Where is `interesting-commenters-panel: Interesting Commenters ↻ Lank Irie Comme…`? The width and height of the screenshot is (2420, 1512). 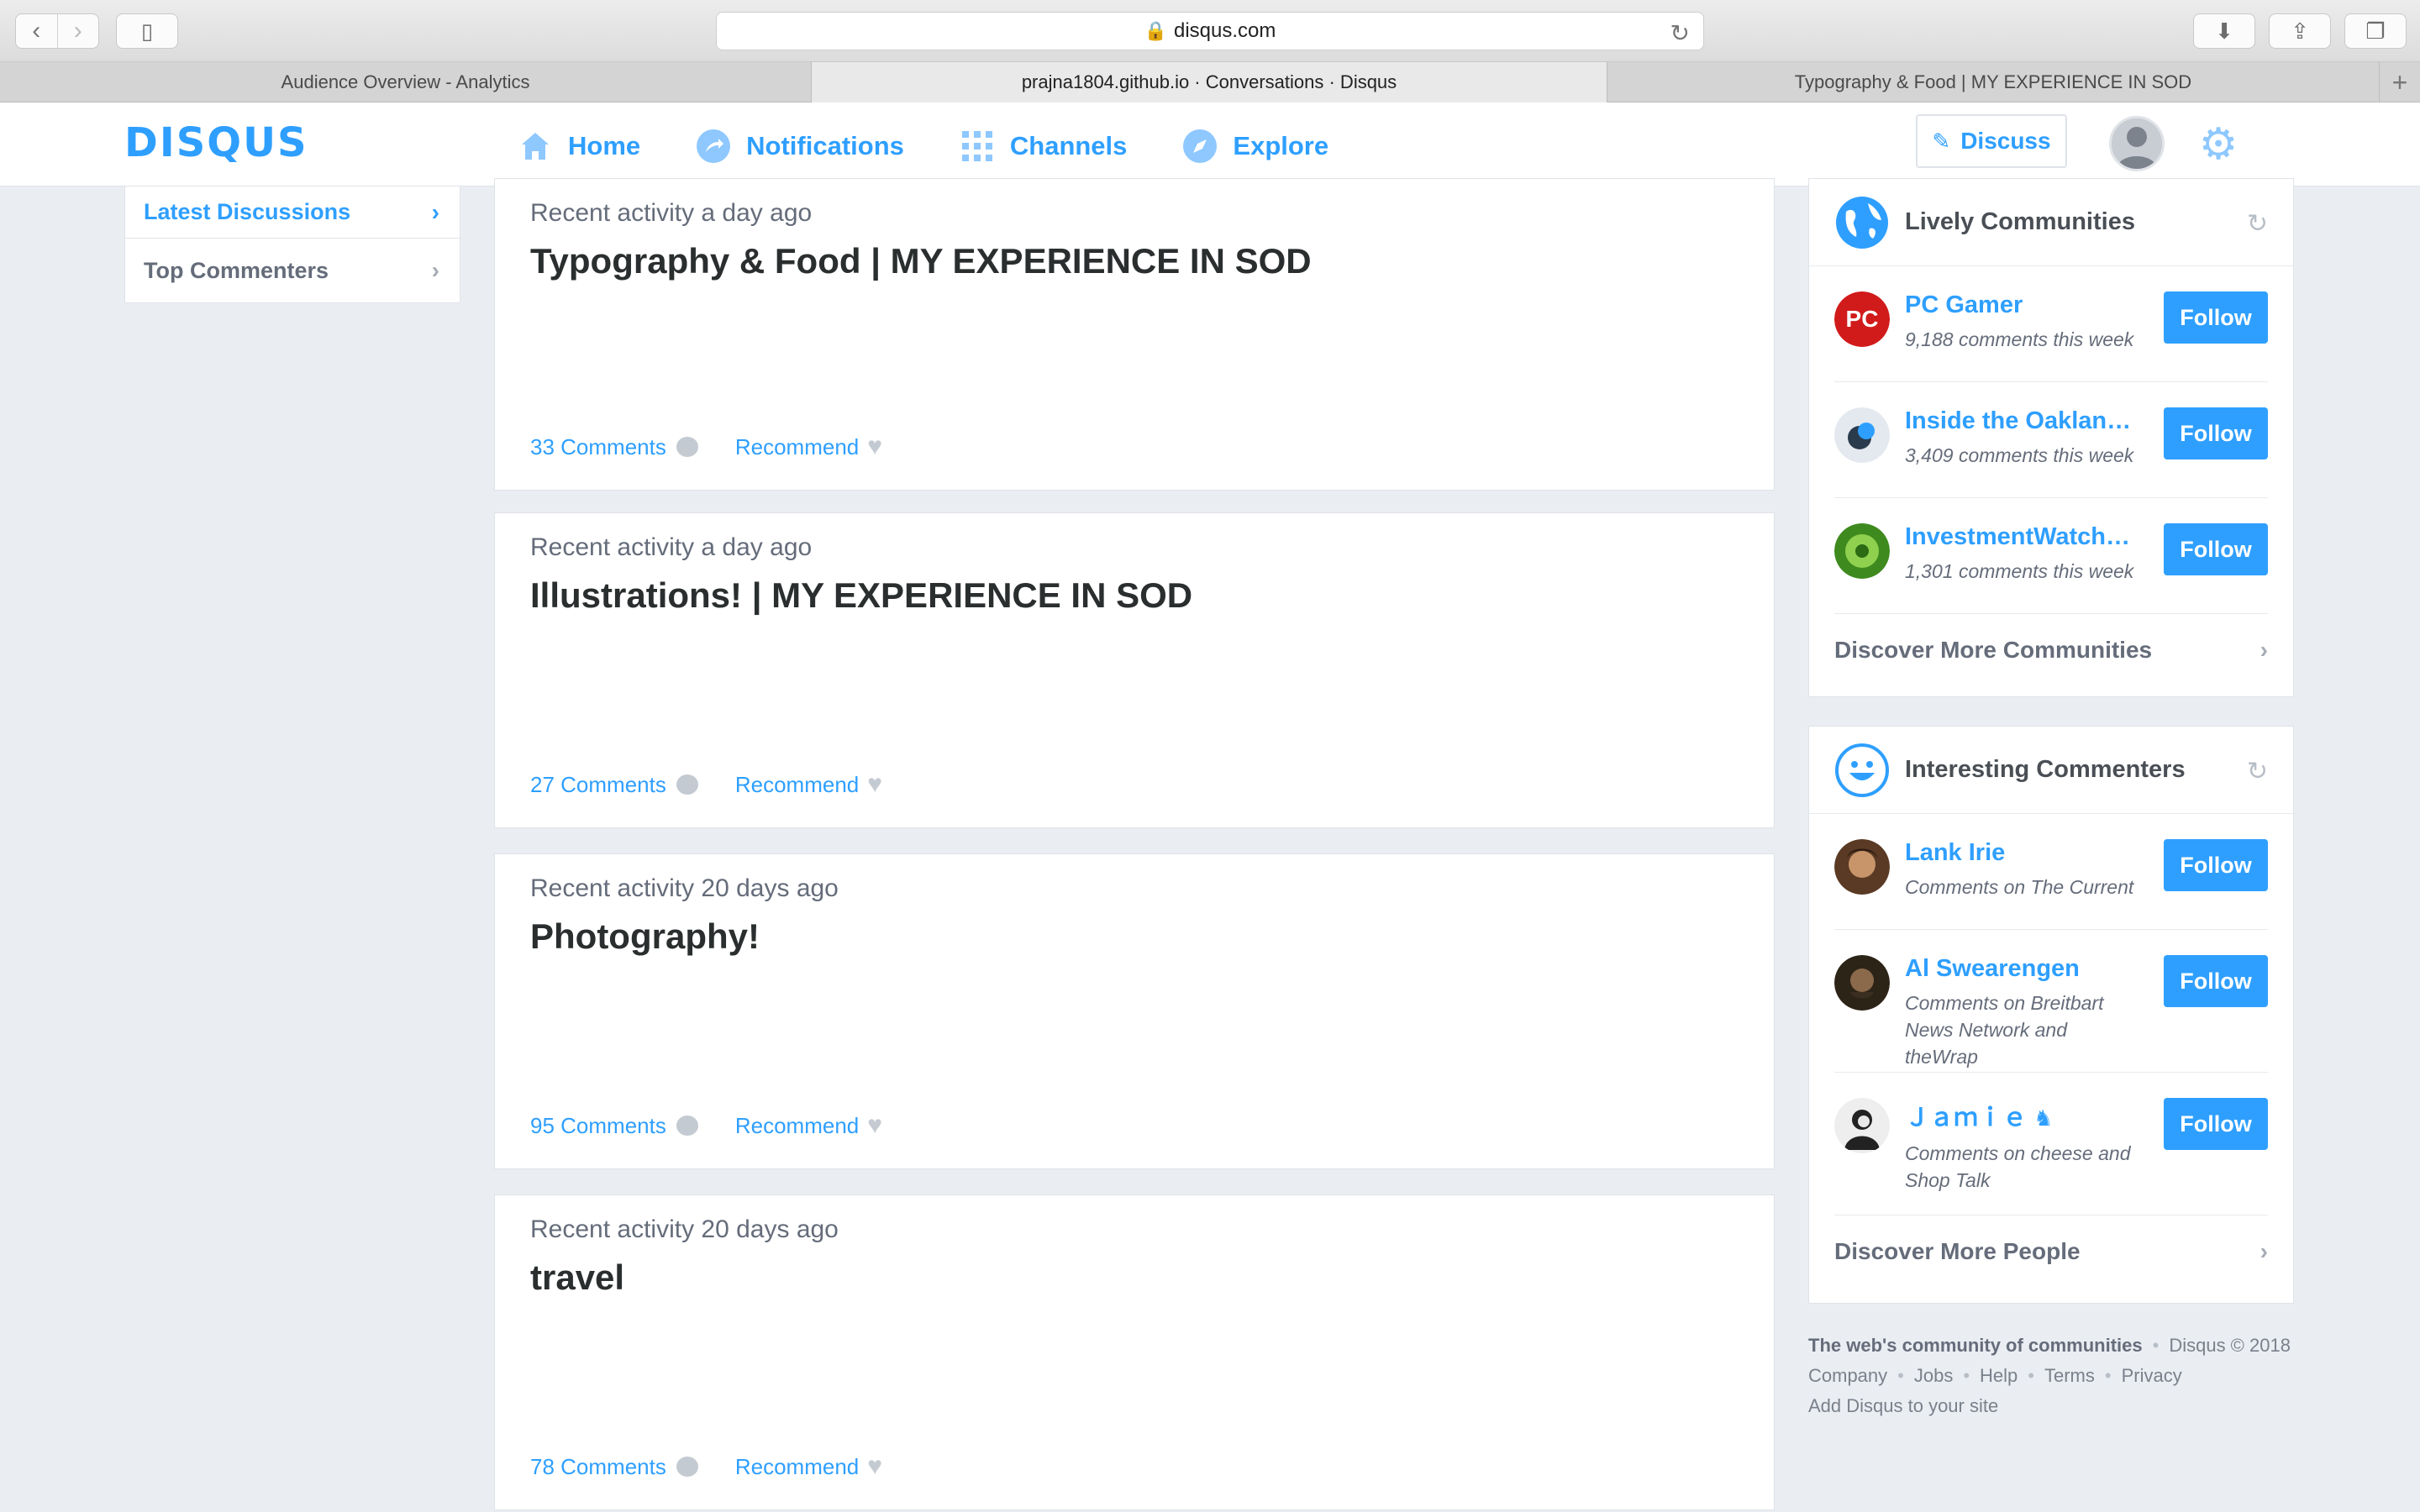 interesting-commenters-panel: Interesting Commenters ↻ Lank Irie Comme… is located at coordinates (2051, 1015).